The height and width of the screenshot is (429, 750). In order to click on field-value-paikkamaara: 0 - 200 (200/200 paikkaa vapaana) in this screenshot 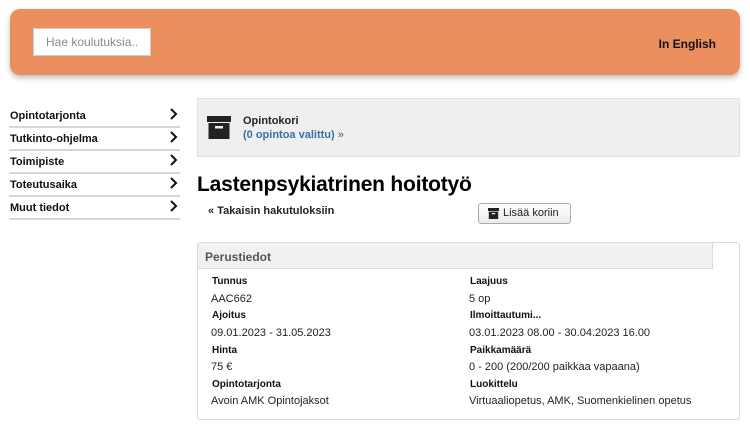, I will do `click(554, 367)`.